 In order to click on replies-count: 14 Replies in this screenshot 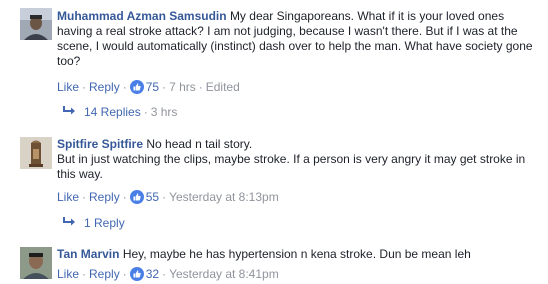, I will do `click(112, 112)`.